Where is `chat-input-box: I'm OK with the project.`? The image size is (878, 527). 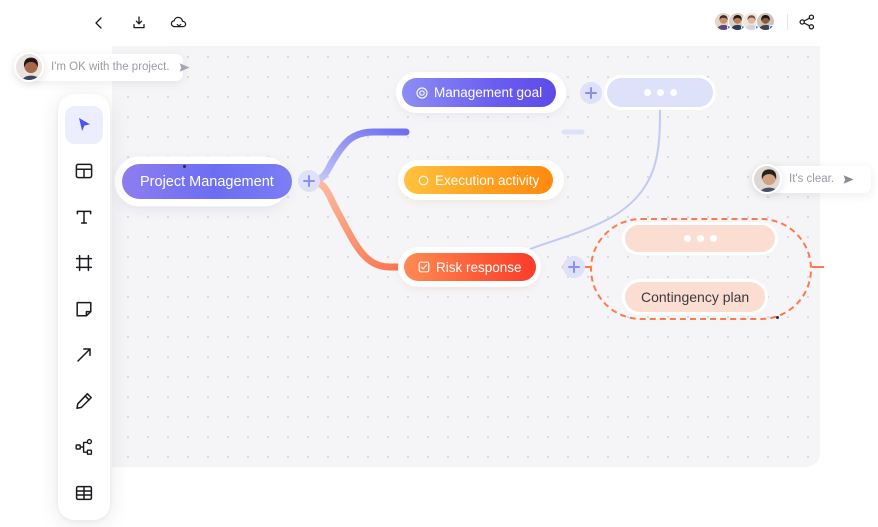 chat-input-box: I'm OK with the project. is located at coordinates (110, 67).